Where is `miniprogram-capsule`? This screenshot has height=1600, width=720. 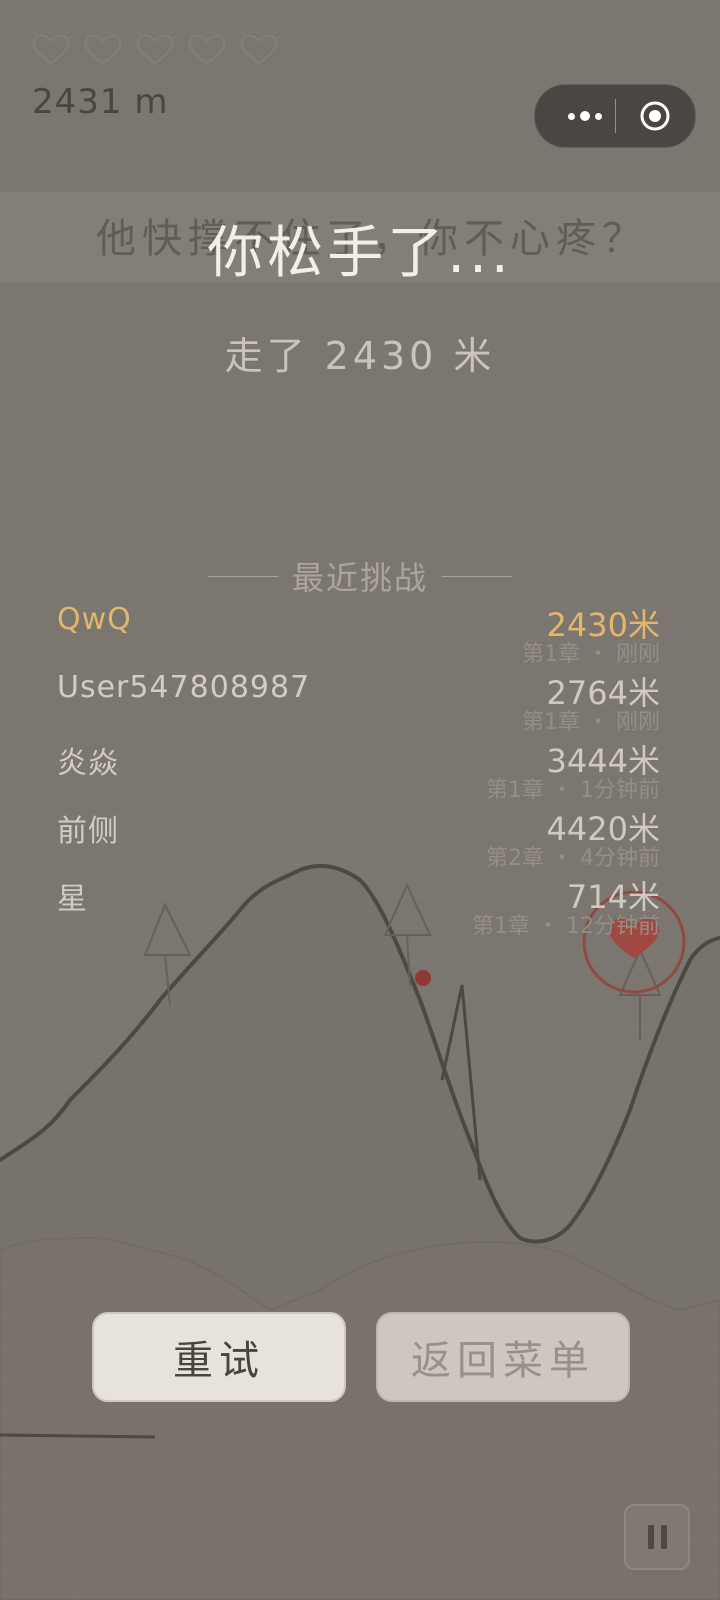
miniprogram-capsule is located at coordinates (615, 116).